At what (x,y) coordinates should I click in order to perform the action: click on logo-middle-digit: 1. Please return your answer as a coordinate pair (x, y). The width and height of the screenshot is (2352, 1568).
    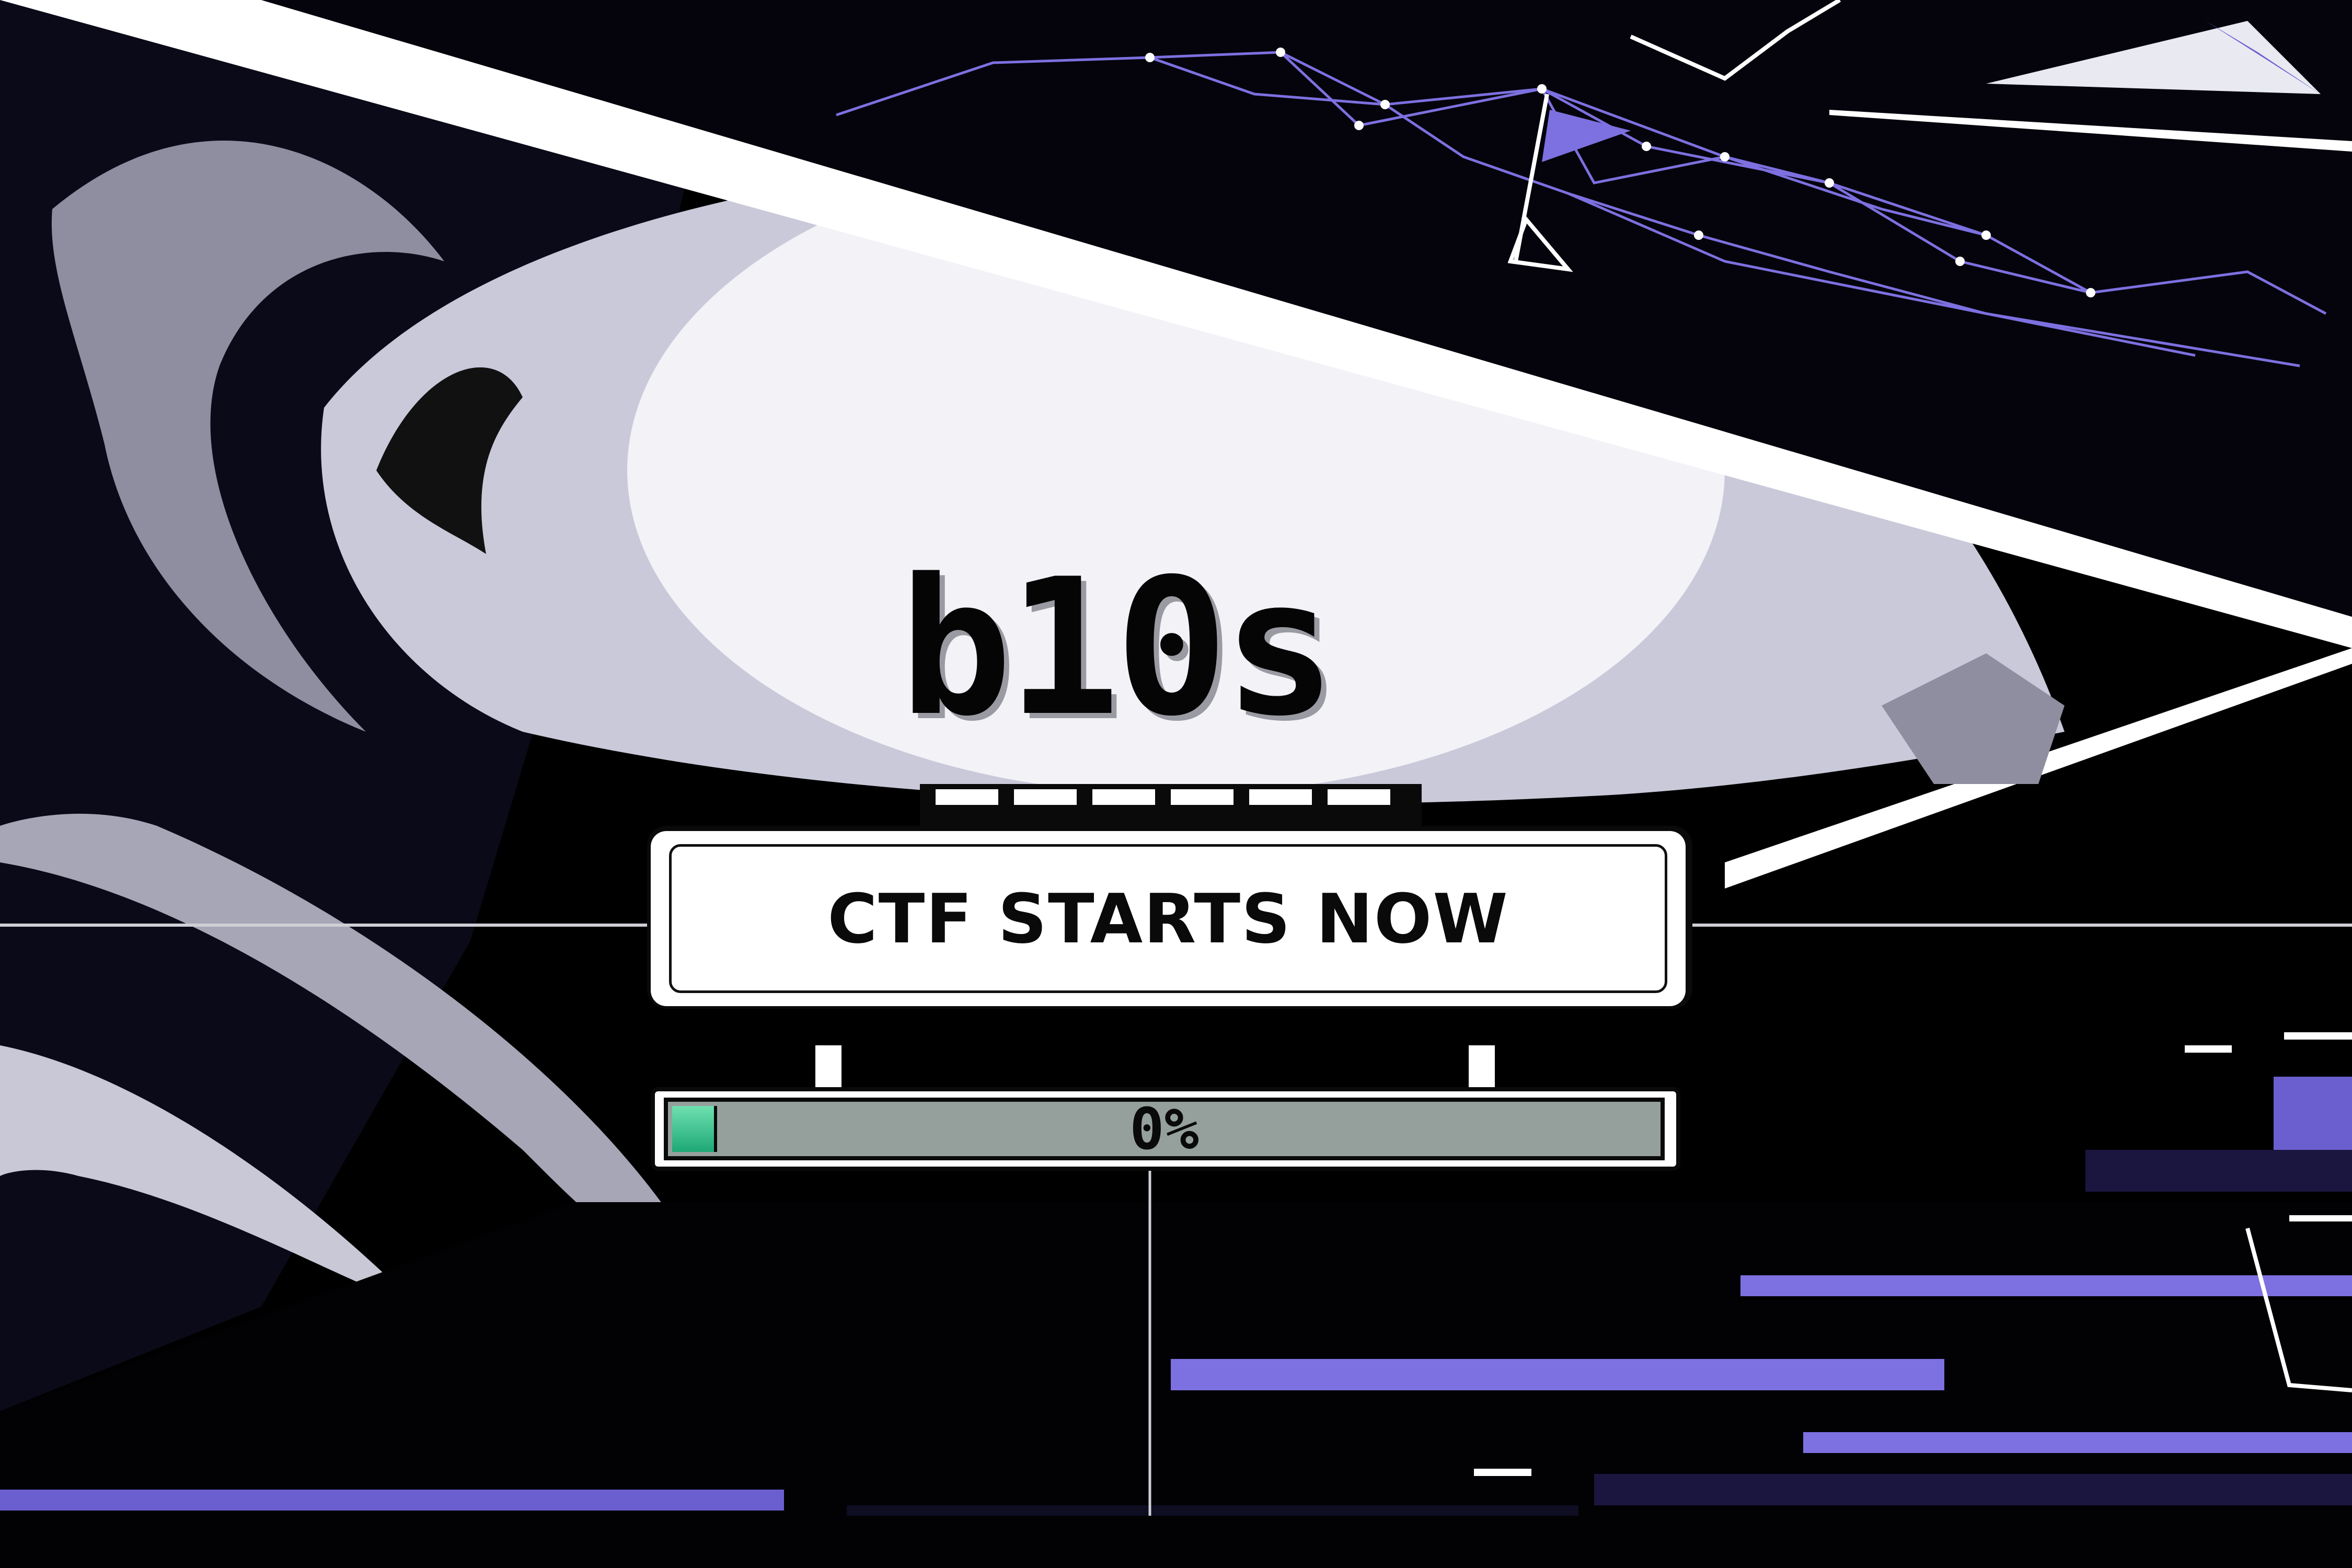
    Looking at the image, I should click on (1064, 647).